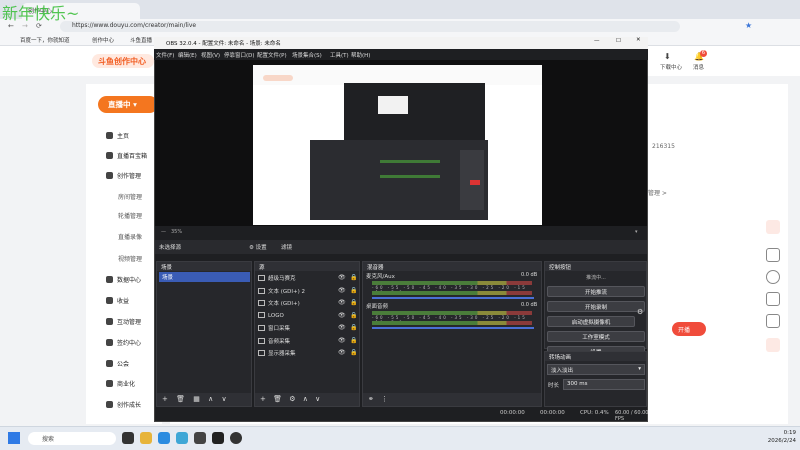 The height and width of the screenshot is (450, 800). I want to click on control-button: 开始录制, so click(596, 306).